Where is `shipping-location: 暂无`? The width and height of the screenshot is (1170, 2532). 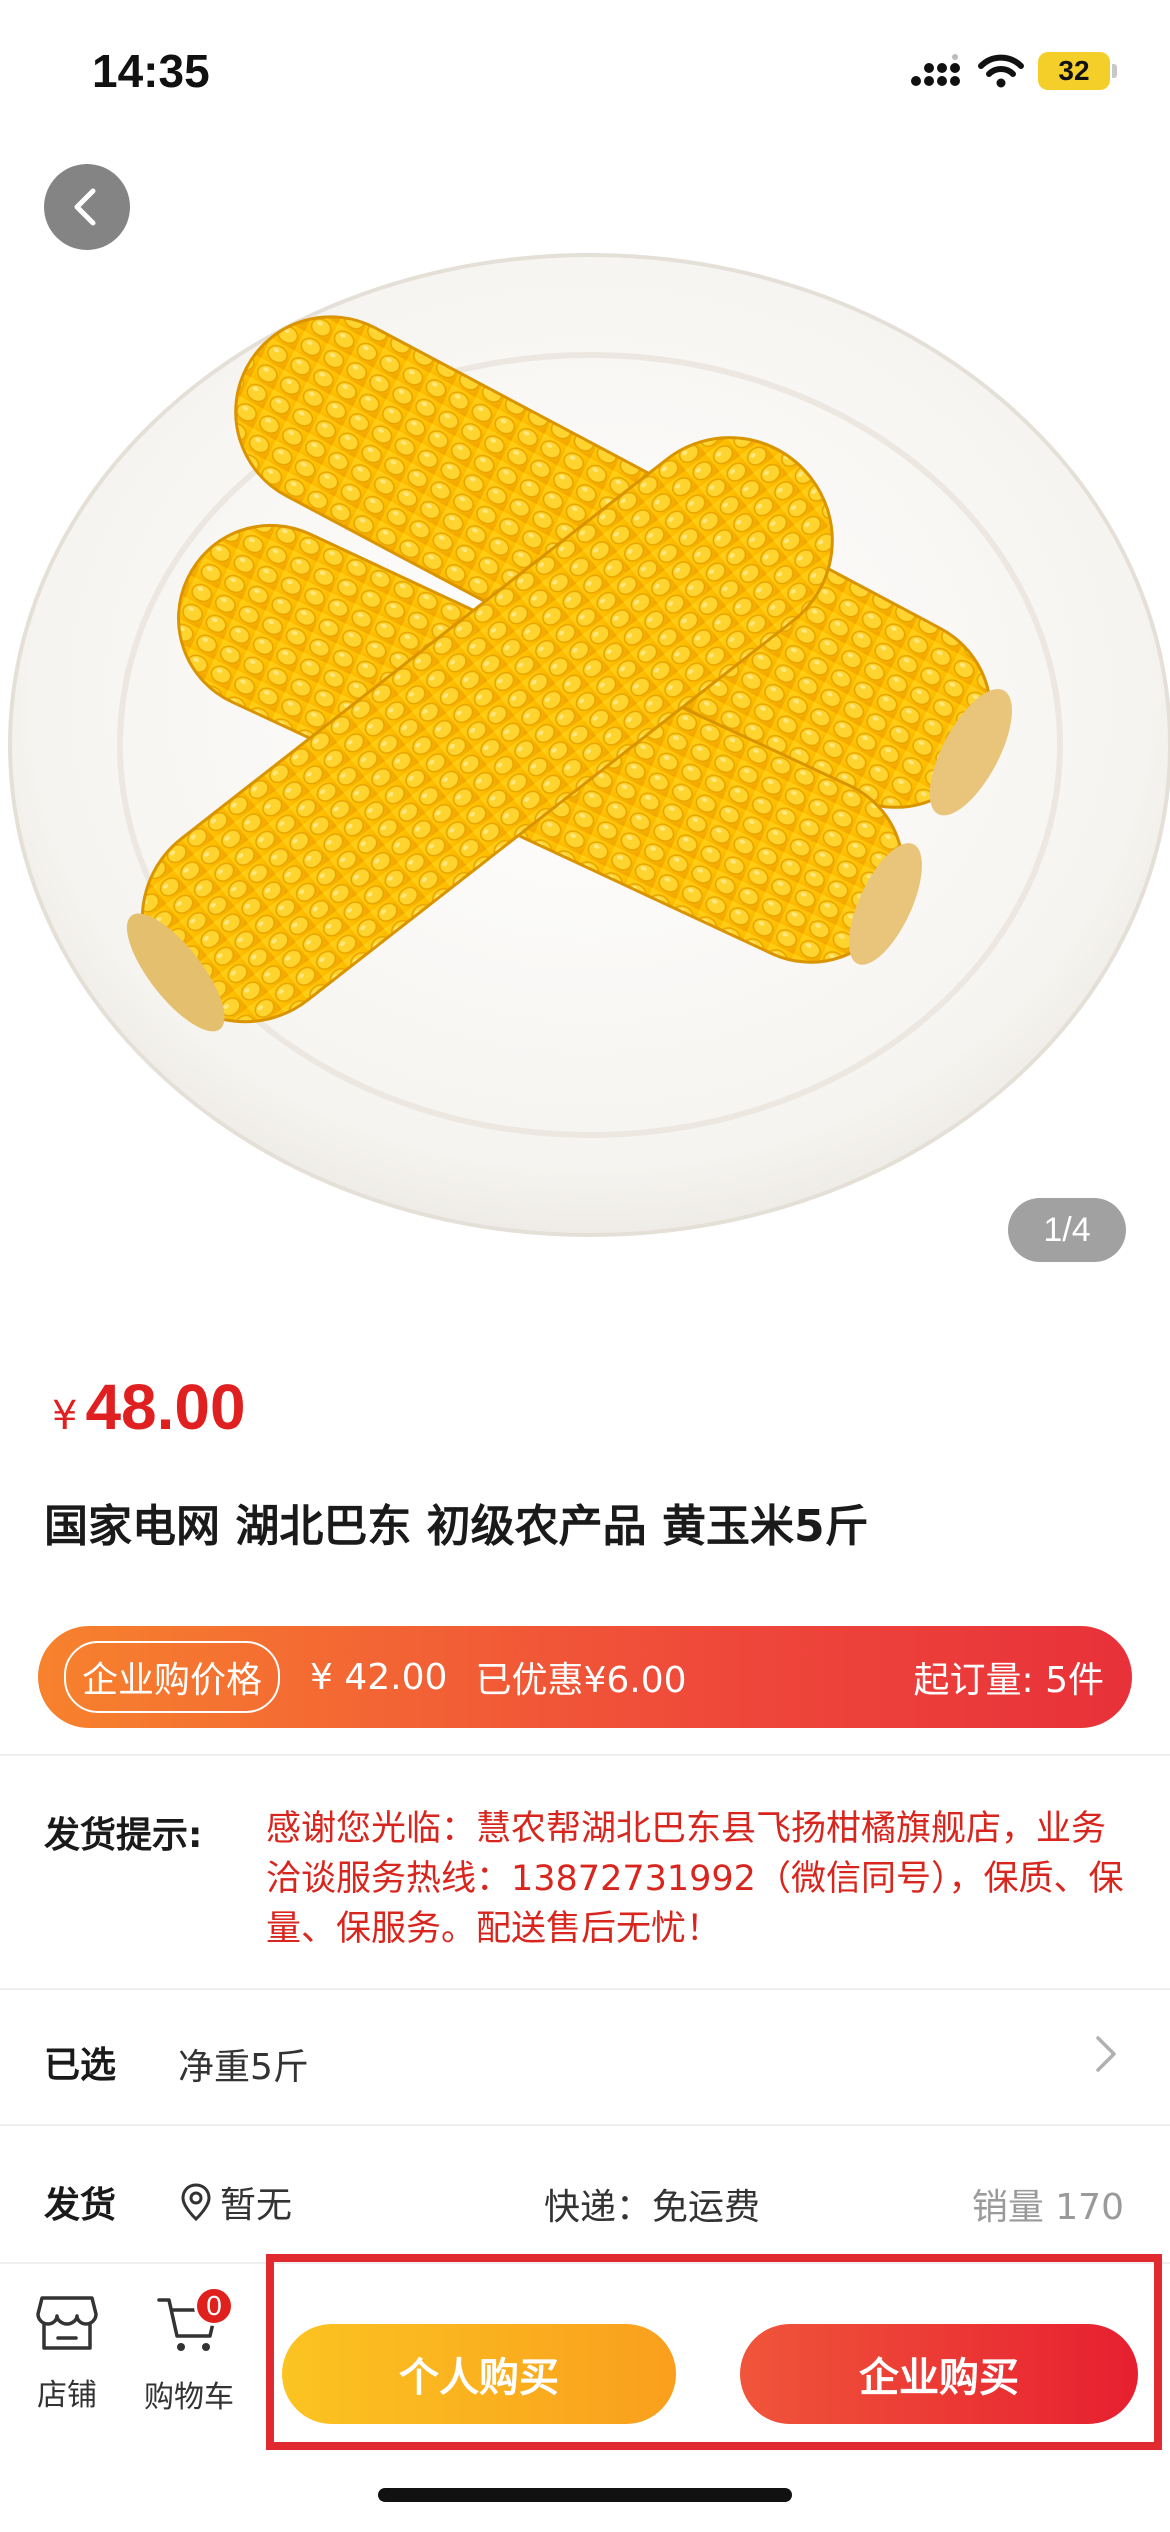 shipping-location: 暂无 is located at coordinates (236, 2202).